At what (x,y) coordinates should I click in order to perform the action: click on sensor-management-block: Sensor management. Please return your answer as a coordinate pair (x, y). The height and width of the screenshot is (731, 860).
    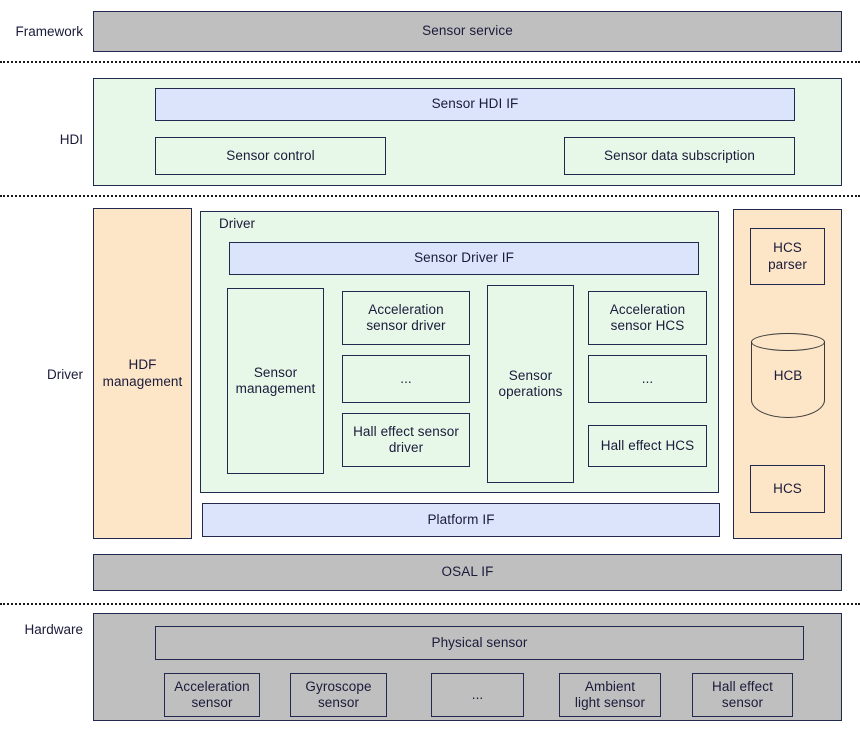
    Looking at the image, I should click on (275, 381).